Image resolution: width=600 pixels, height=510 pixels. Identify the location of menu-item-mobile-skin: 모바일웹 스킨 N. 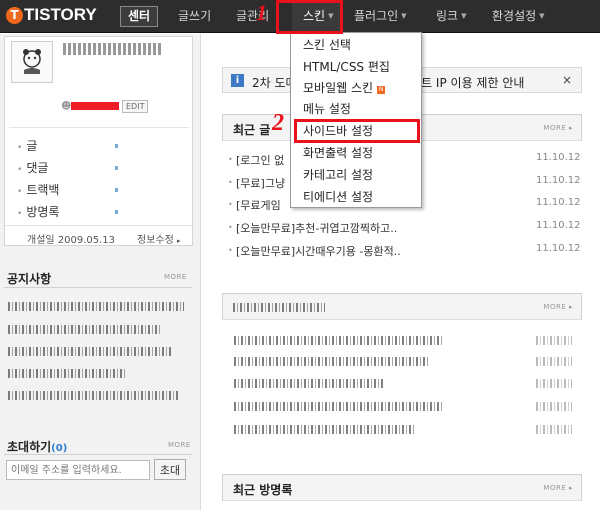
(344, 88).